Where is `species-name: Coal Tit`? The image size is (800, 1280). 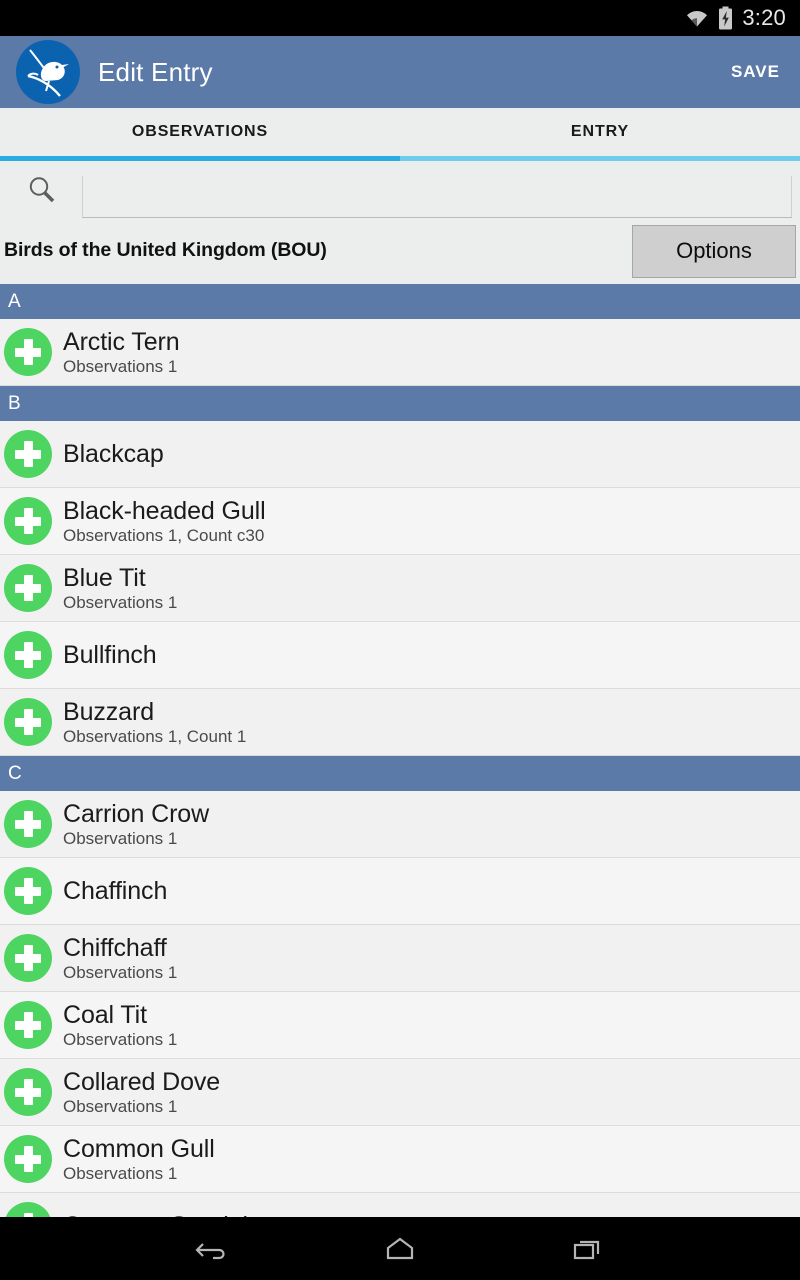 species-name: Coal Tit is located at coordinates (105, 1014).